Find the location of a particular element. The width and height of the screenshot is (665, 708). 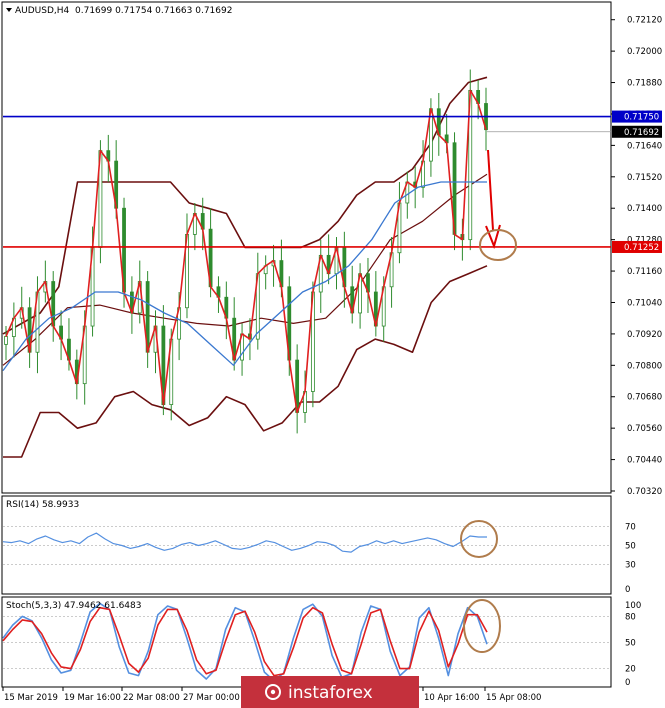

price-tick-label: 0.70800 is located at coordinates (644, 366).